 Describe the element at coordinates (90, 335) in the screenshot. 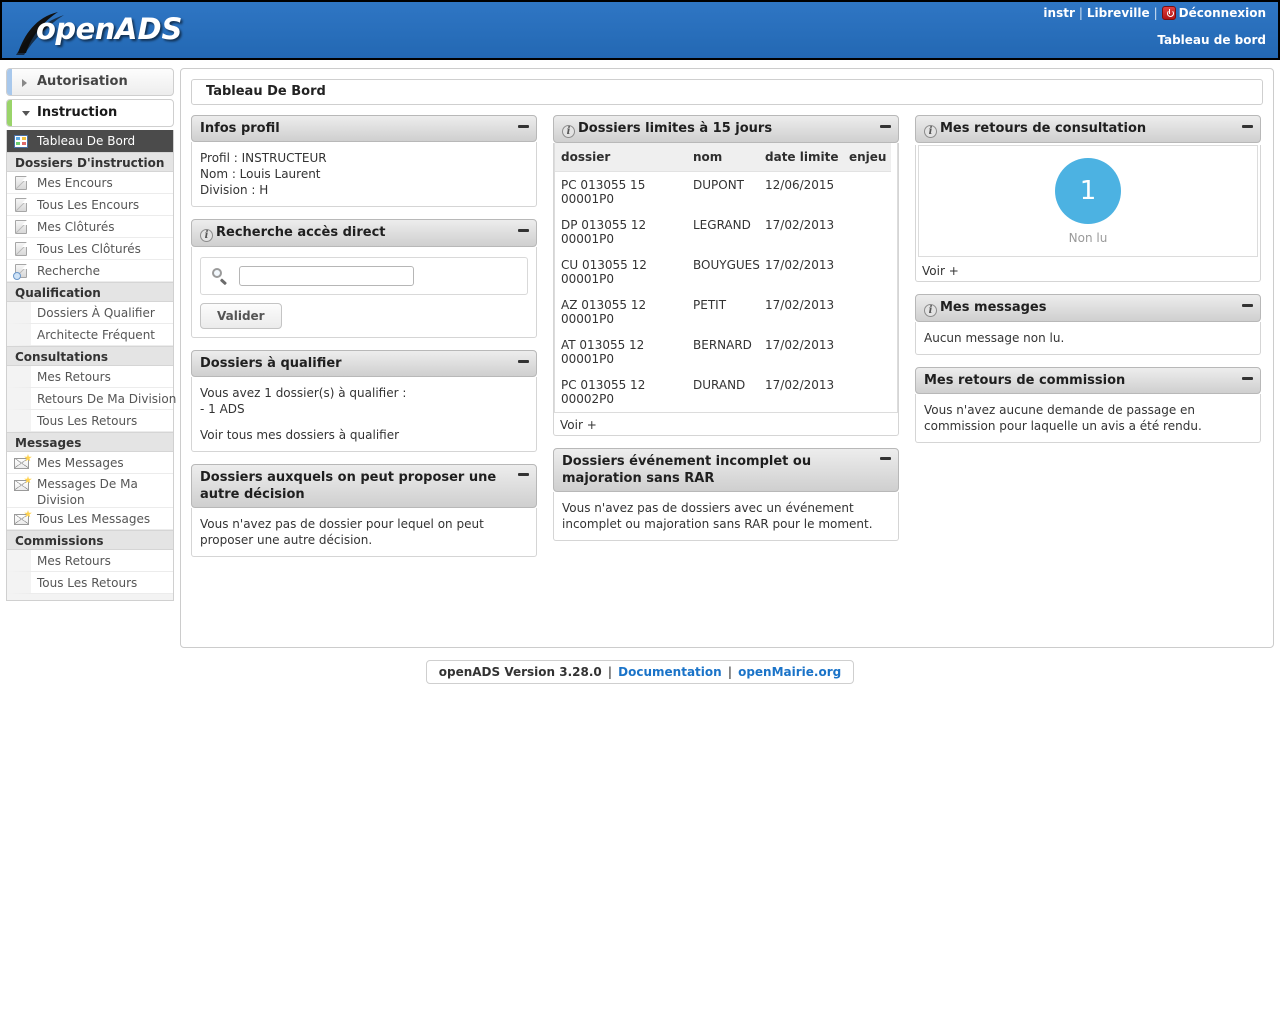

I see `sidebar-item-architecte-frequent: Architecte Fréquent` at that location.